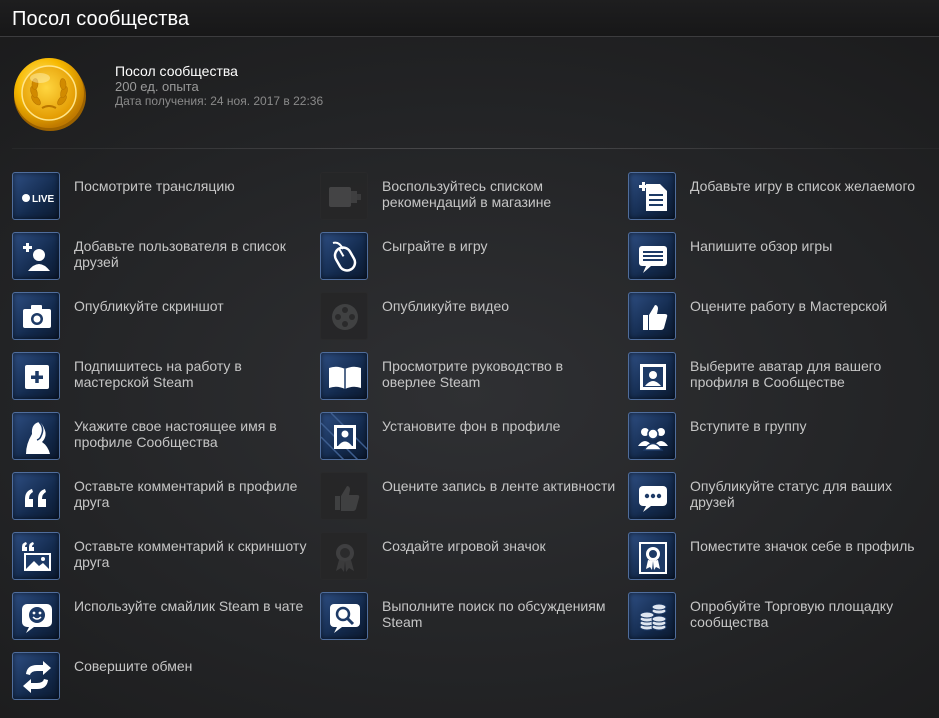  Describe the element at coordinates (190, 554) in the screenshot. I see `task-label: Оставьте комментарий к скриншоту друга` at that location.